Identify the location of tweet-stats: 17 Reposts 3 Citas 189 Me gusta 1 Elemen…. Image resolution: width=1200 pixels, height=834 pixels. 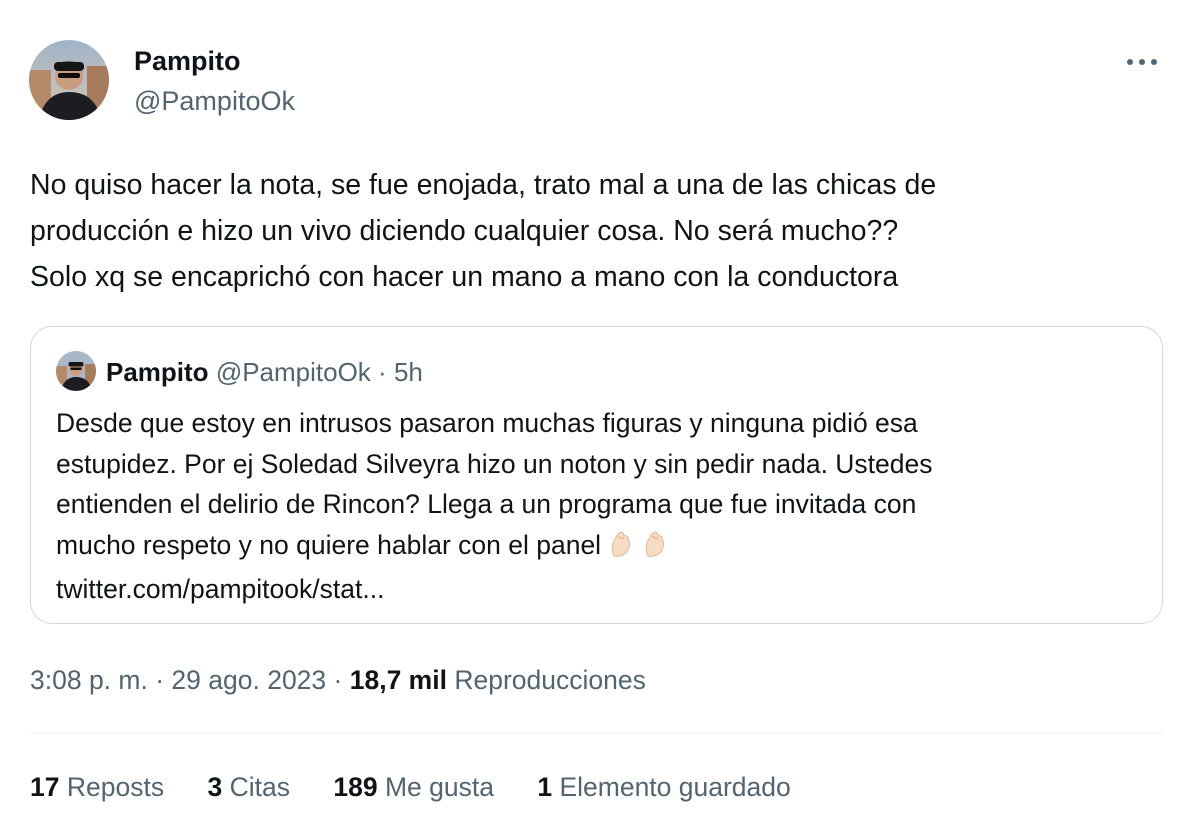
(428, 787).